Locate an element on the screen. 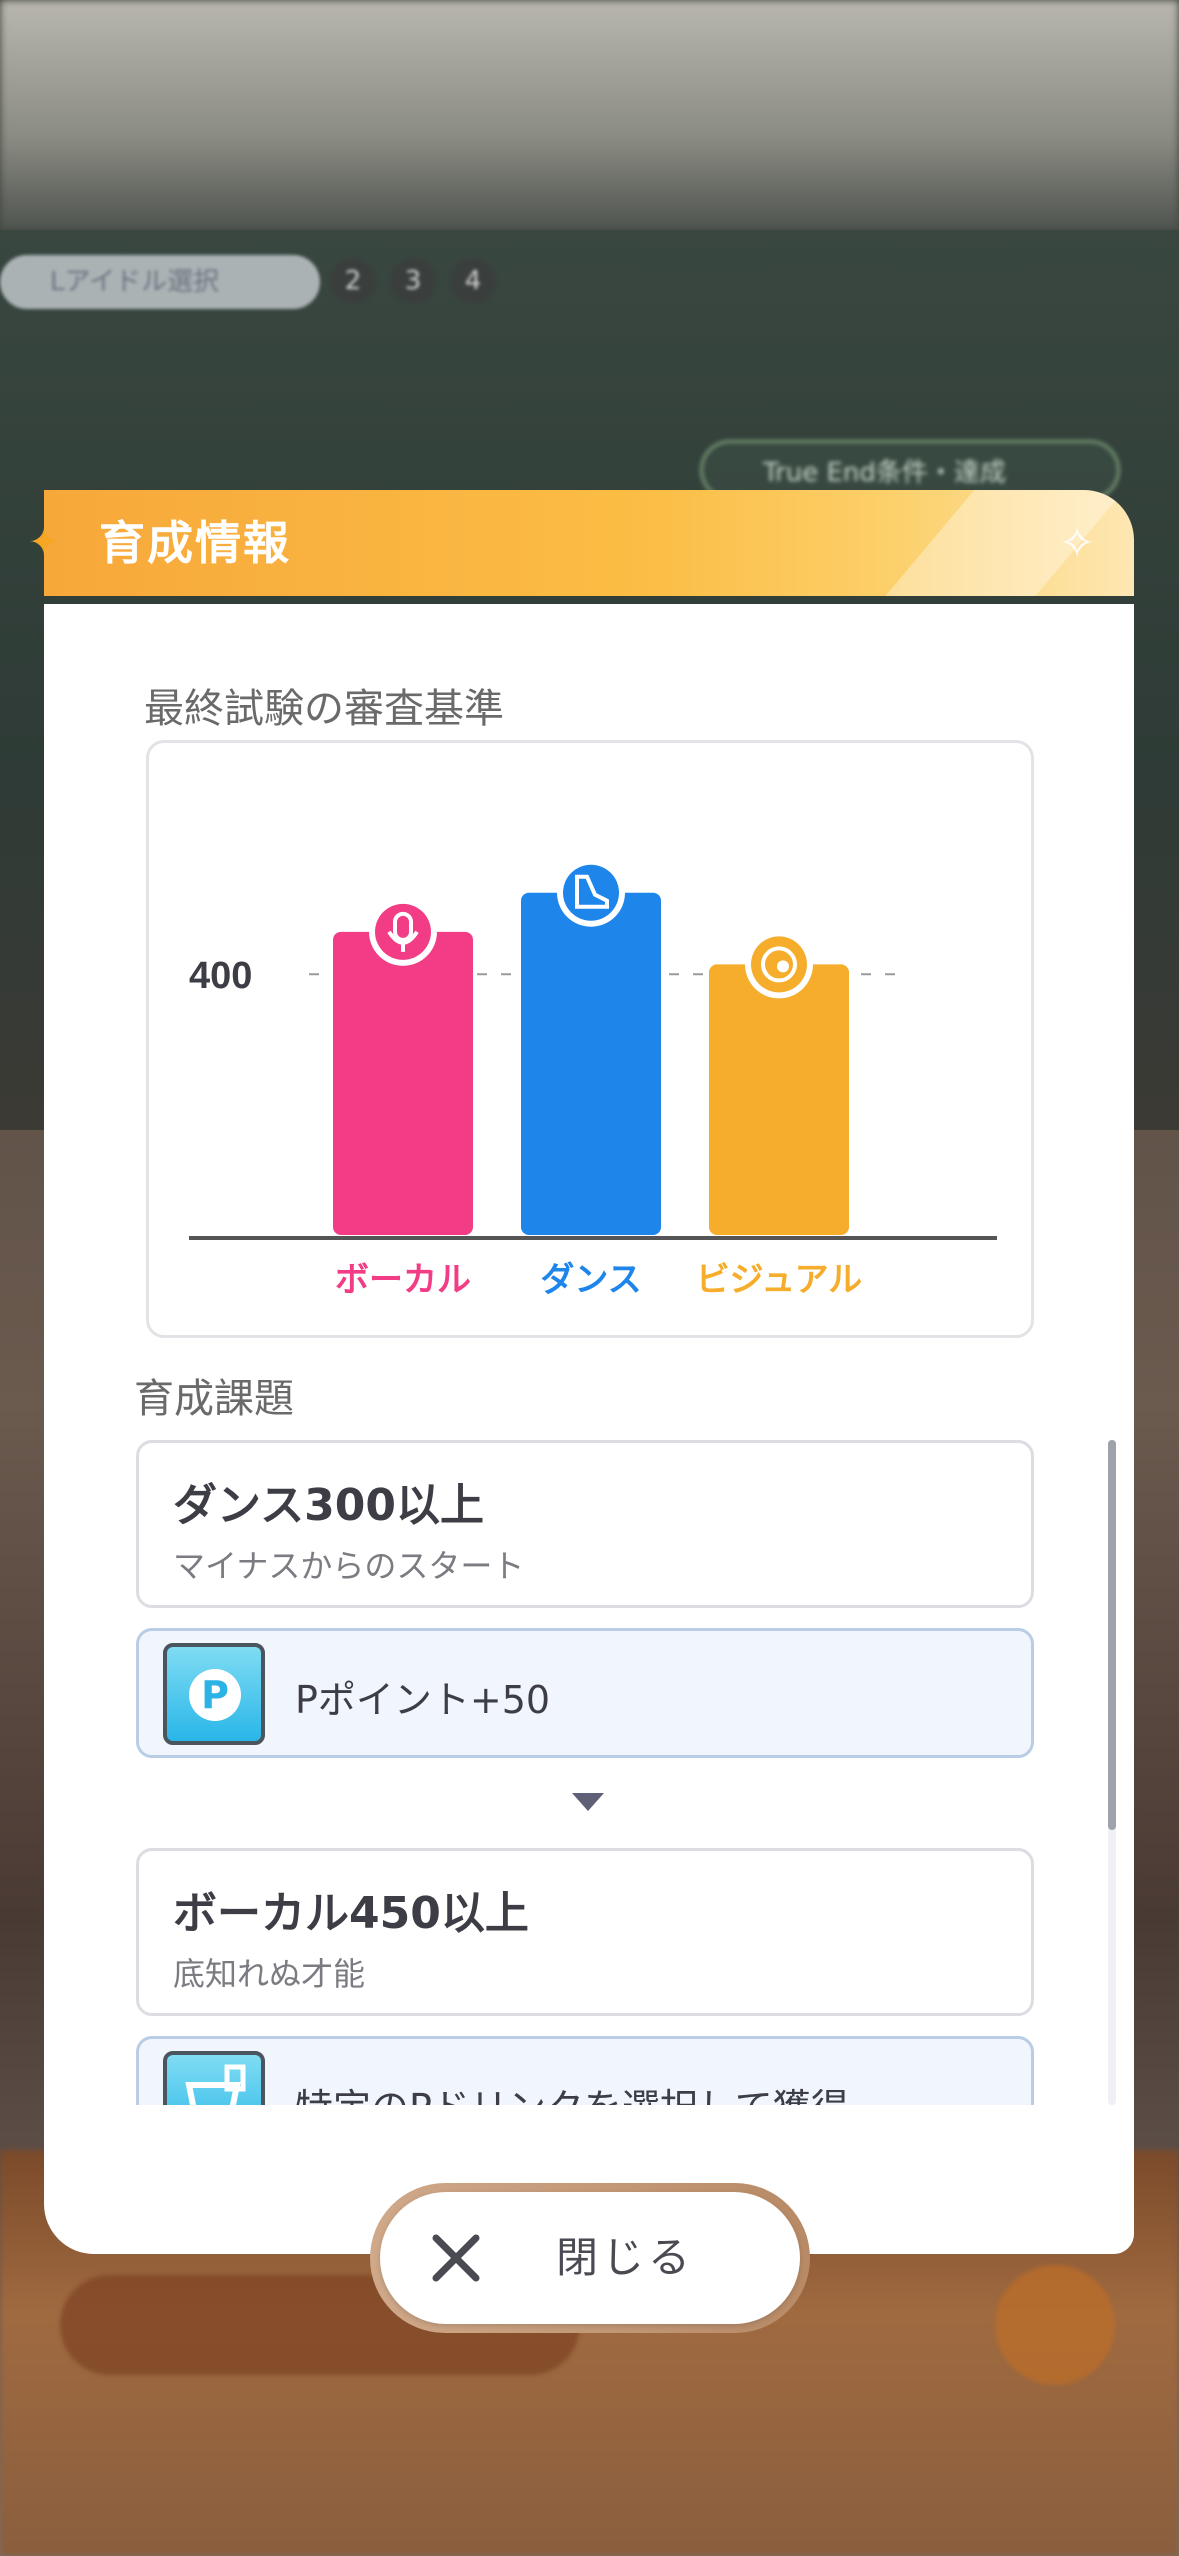 This screenshot has width=1179, height=2556. task-title: ボーカル450以上 is located at coordinates (351, 1913).